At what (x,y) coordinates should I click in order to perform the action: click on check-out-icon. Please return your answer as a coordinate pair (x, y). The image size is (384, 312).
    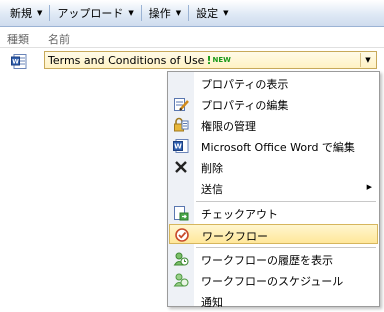
    Looking at the image, I should click on (181, 213).